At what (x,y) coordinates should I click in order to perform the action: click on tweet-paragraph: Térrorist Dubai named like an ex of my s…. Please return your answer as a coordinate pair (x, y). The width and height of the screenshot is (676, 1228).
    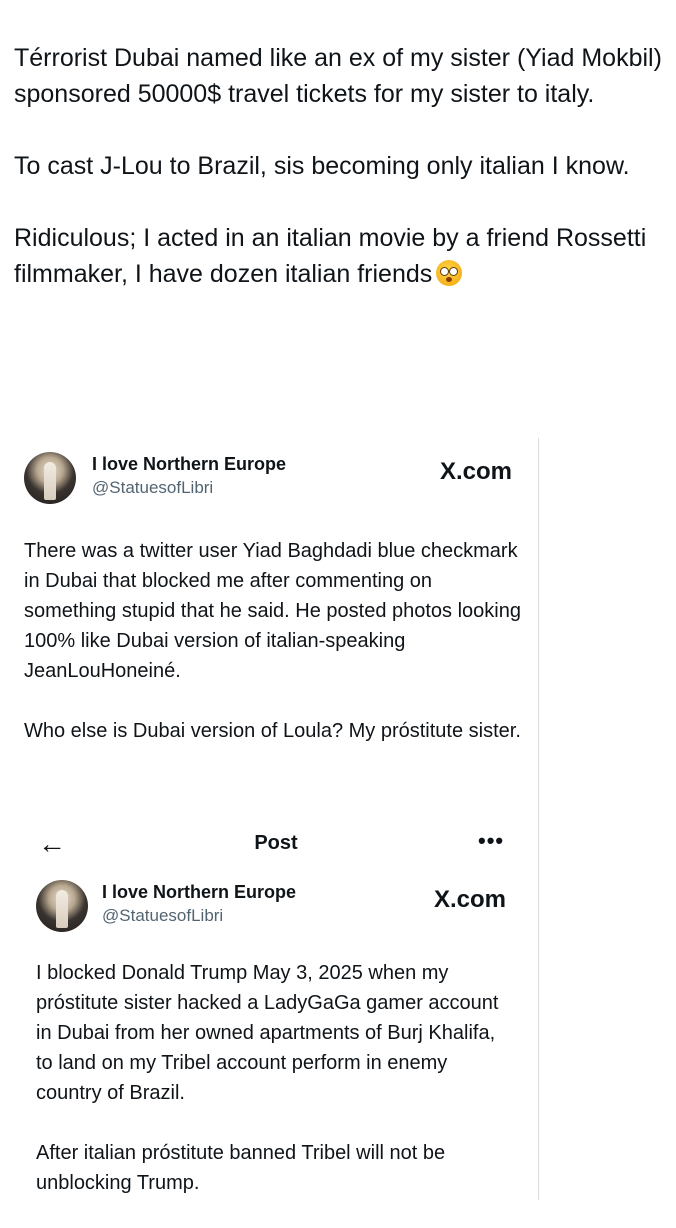
    Looking at the image, I should click on (338, 76).